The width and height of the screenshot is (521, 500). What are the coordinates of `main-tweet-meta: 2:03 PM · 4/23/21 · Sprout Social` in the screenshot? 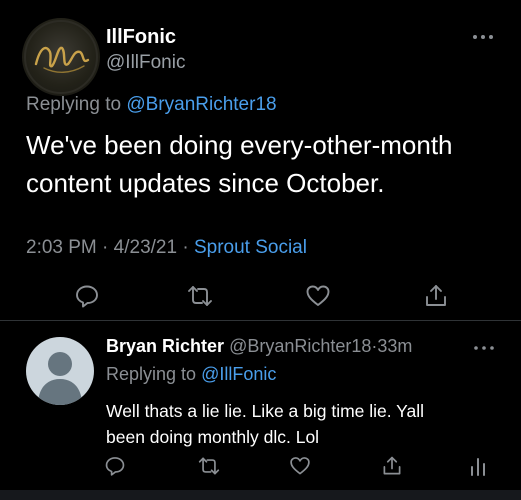 It's located at (166, 248).